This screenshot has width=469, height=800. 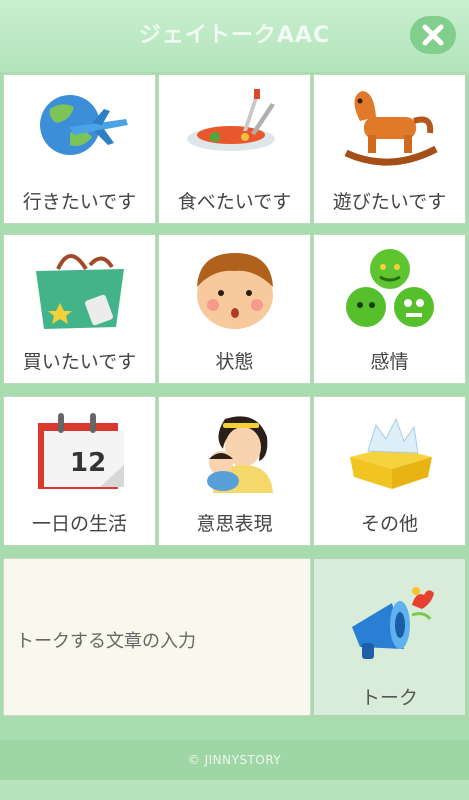 I want to click on tile-intention: 意思表現, so click(x=234, y=471).